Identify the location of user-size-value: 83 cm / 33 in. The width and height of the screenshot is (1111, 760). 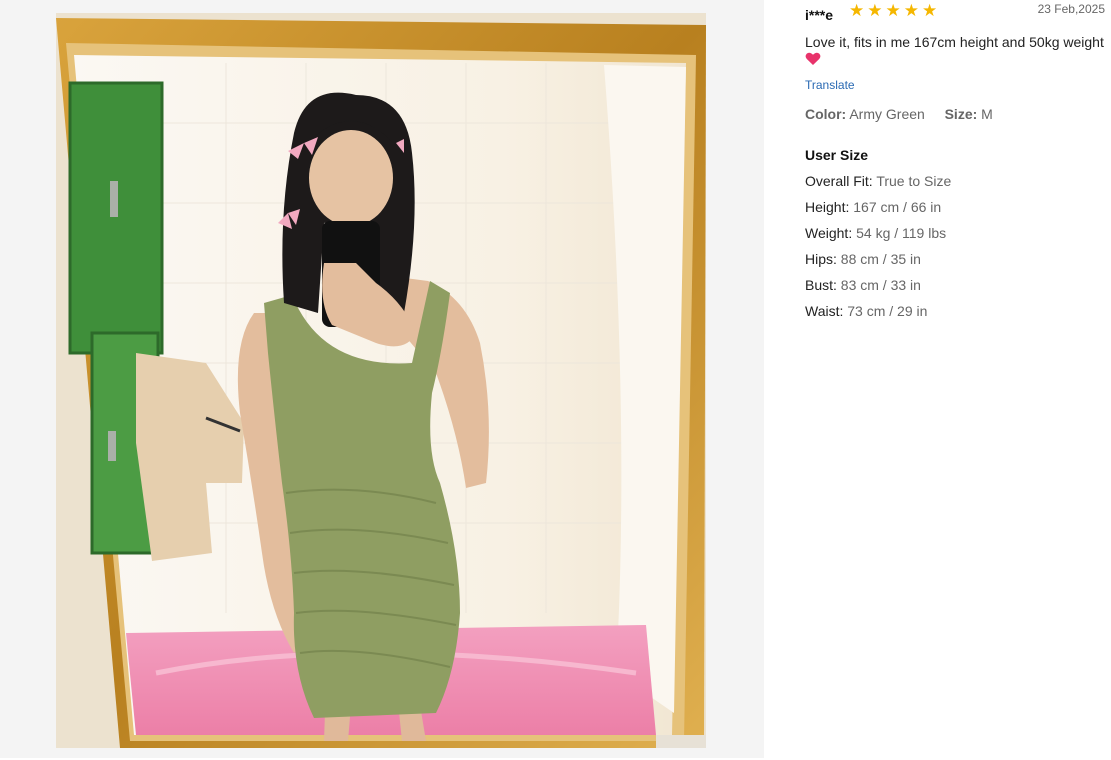
(880, 285).